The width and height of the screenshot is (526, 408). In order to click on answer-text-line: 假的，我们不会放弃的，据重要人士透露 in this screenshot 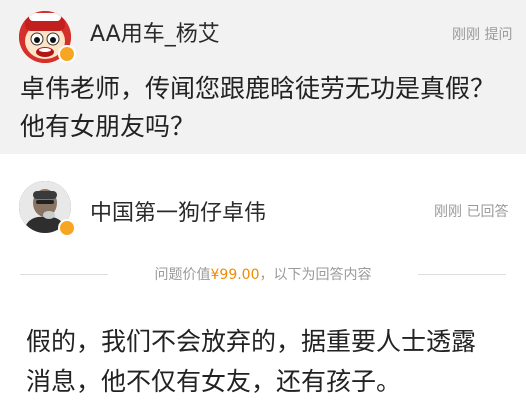, I will do `click(251, 341)`.